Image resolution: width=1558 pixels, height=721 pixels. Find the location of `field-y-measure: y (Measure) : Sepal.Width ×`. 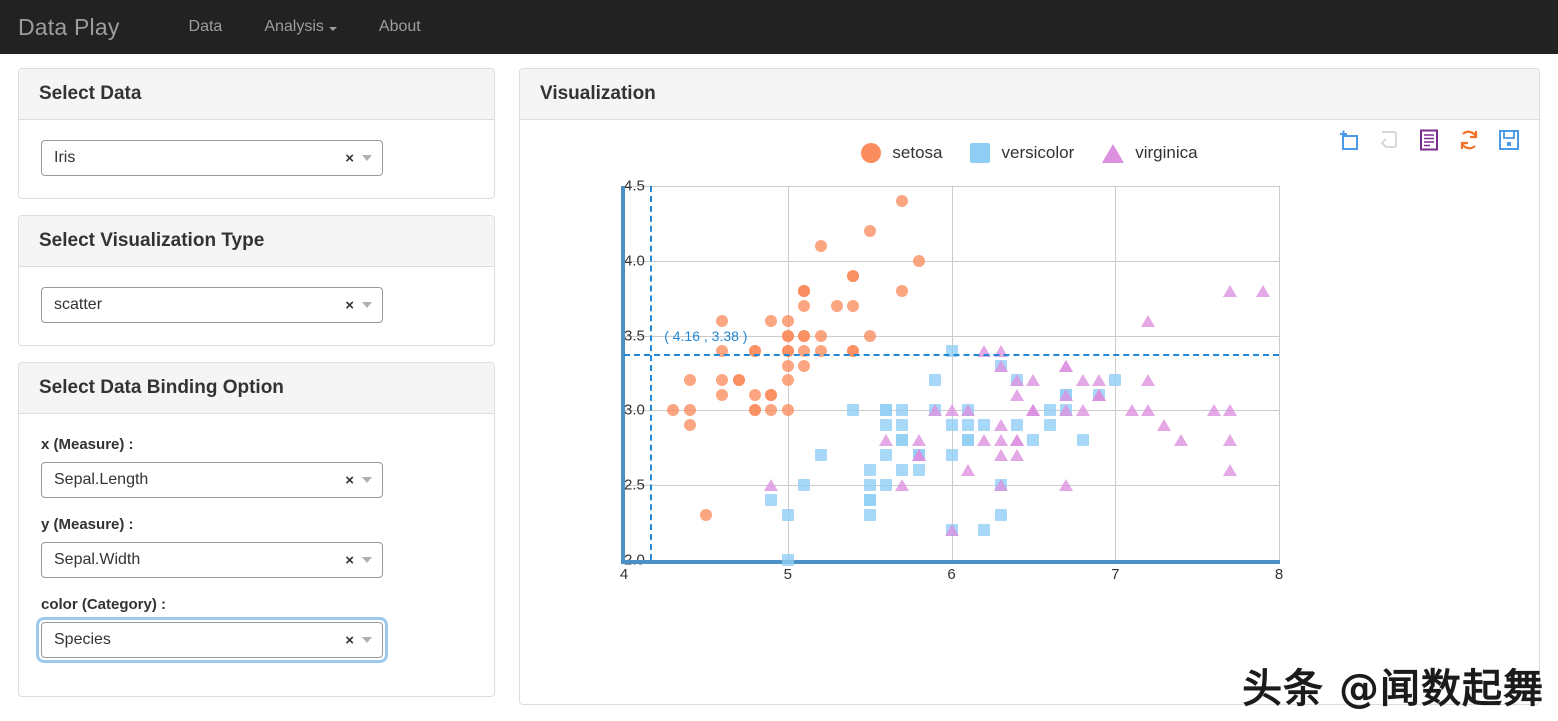

field-y-measure: y (Measure) : Sepal.Width × is located at coordinates (256, 548).